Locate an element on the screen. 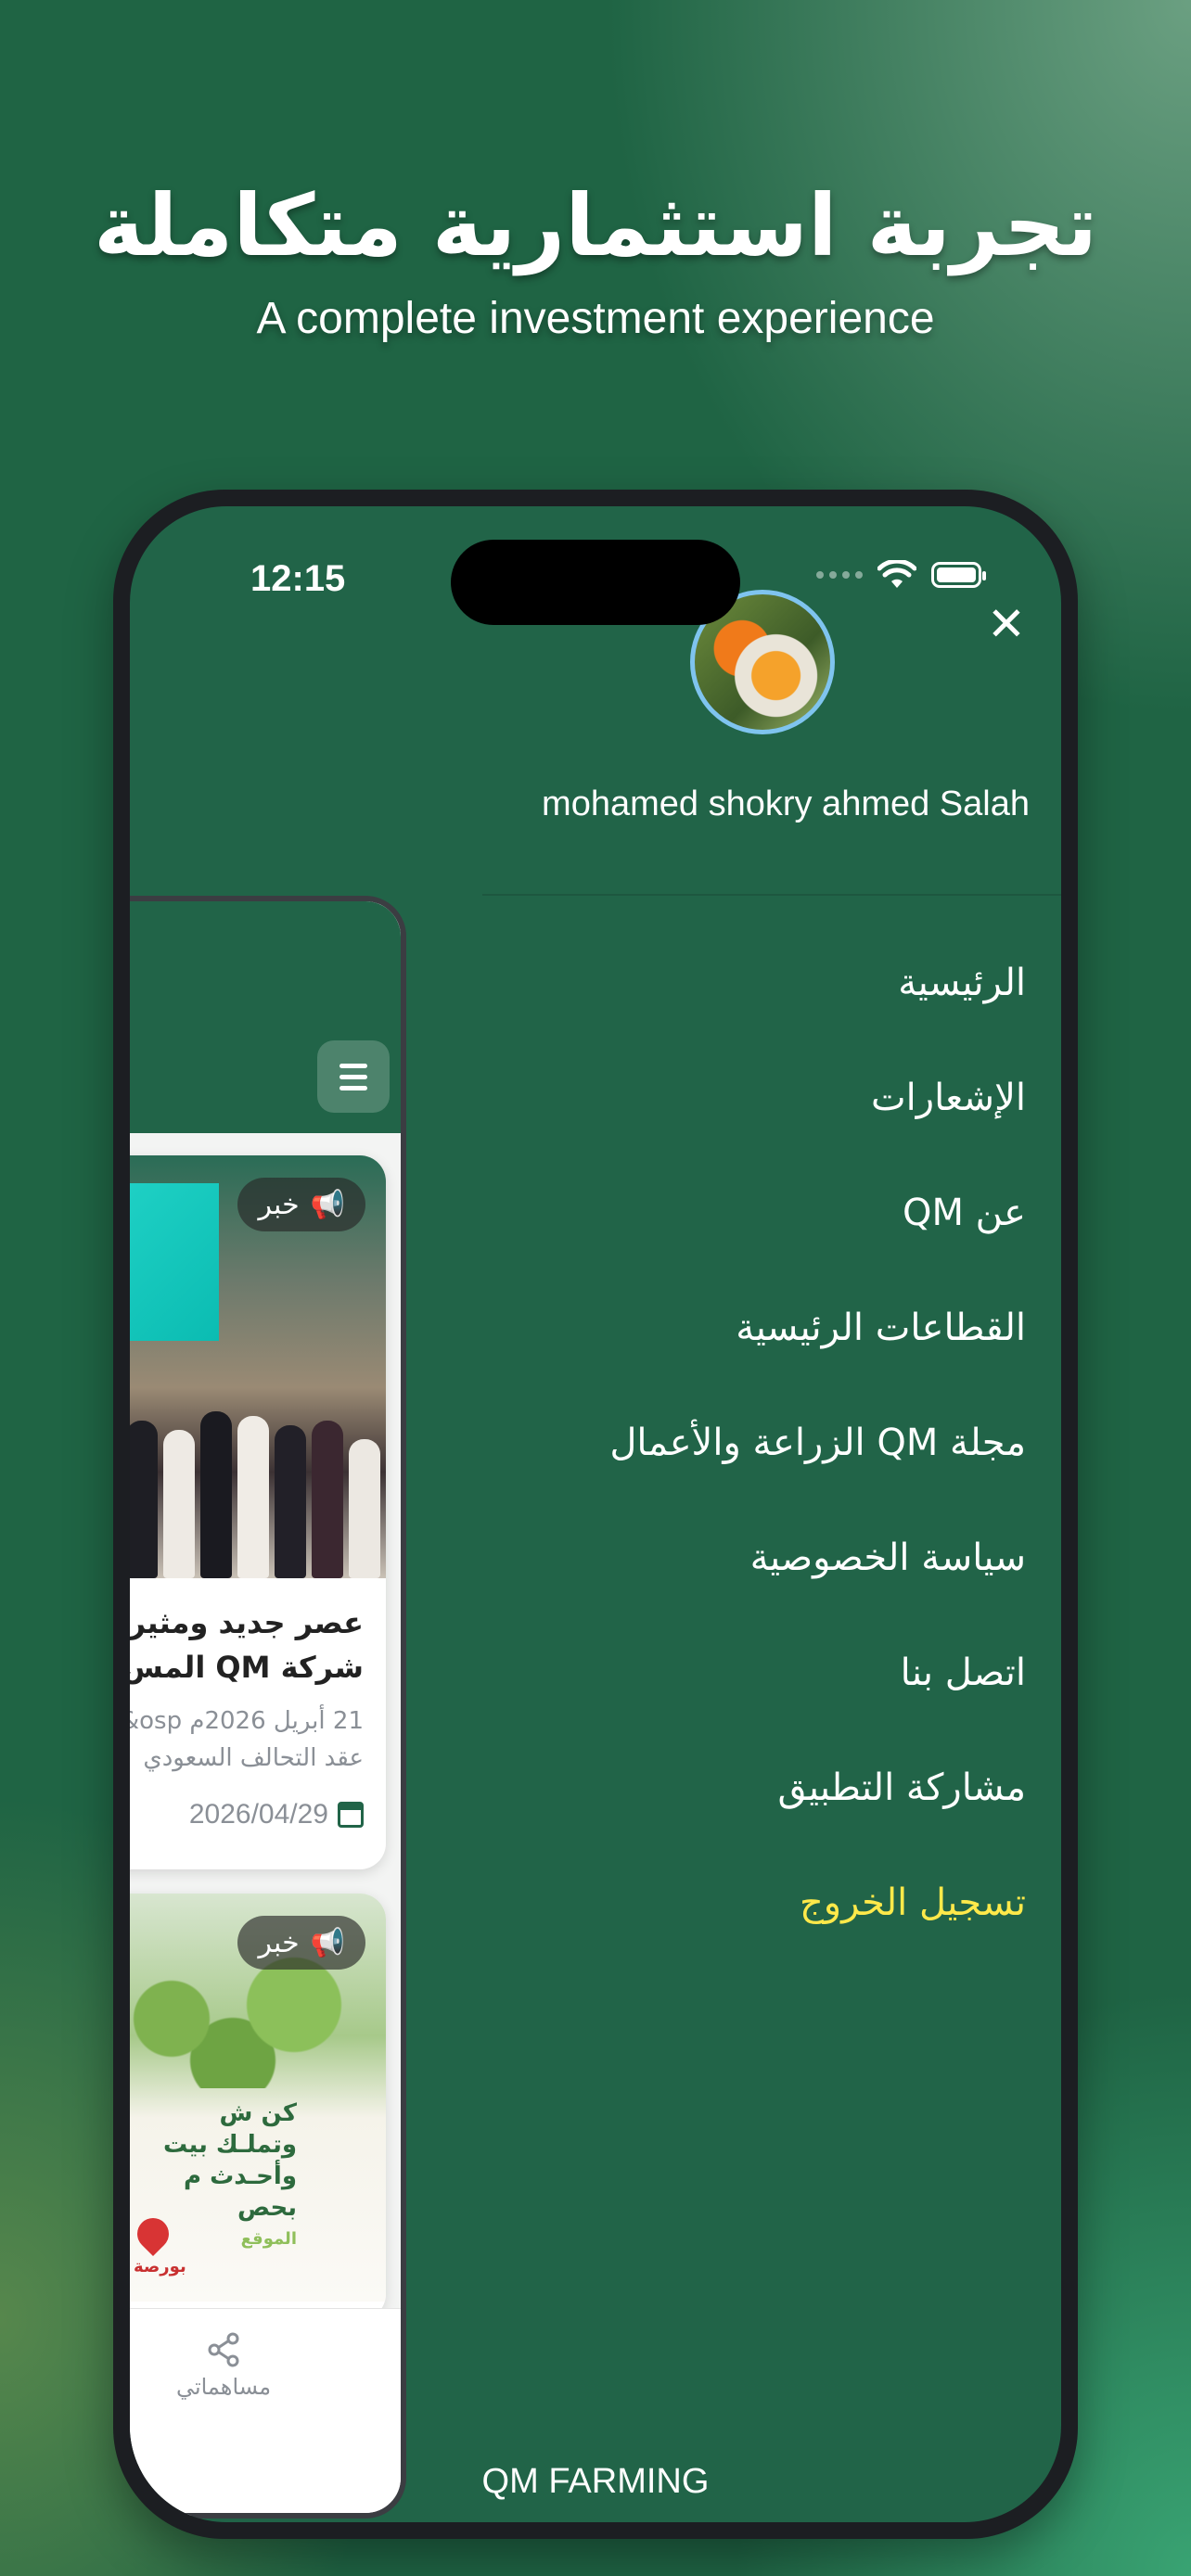 The width and height of the screenshot is (1191, 2576). status-time: 12:15 is located at coordinates (298, 578).